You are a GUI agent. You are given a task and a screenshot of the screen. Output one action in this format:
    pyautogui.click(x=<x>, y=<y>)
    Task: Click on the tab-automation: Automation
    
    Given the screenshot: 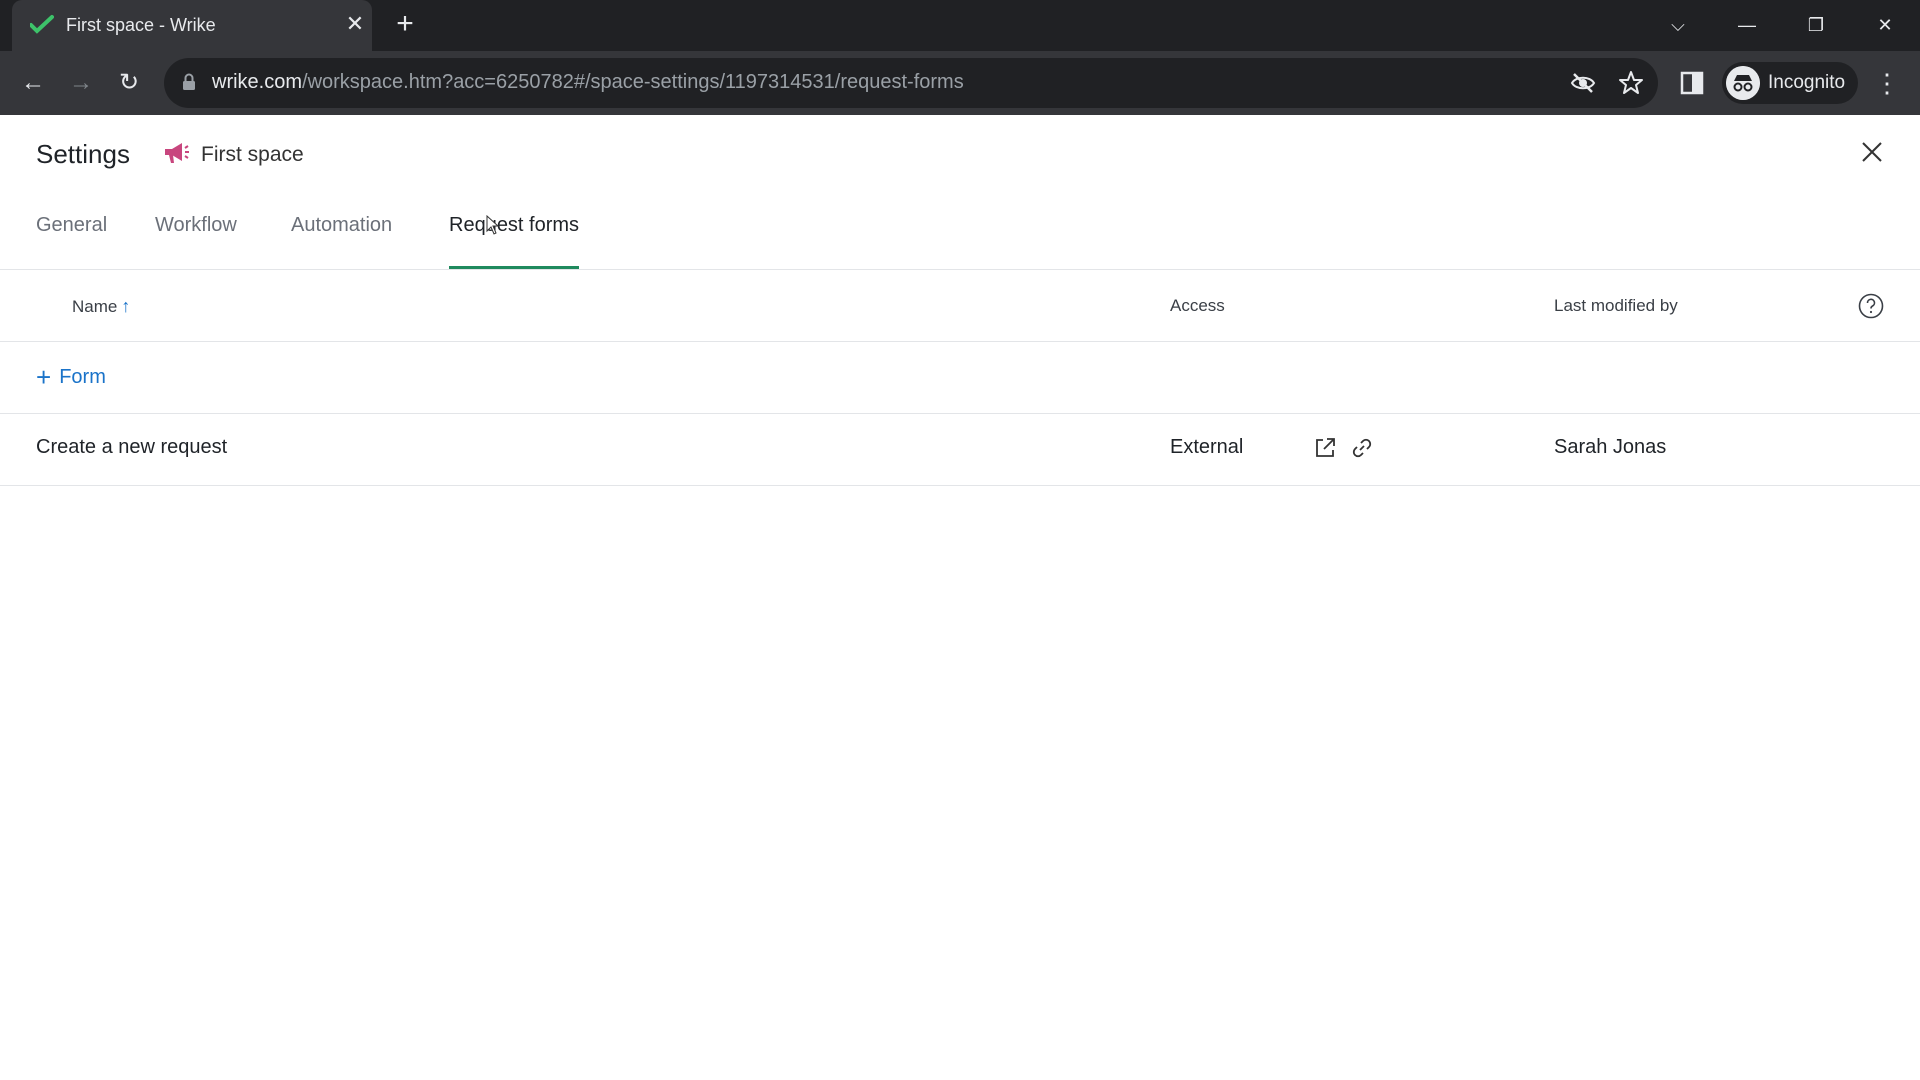 What is the action you would take?
    pyautogui.click(x=341, y=236)
    